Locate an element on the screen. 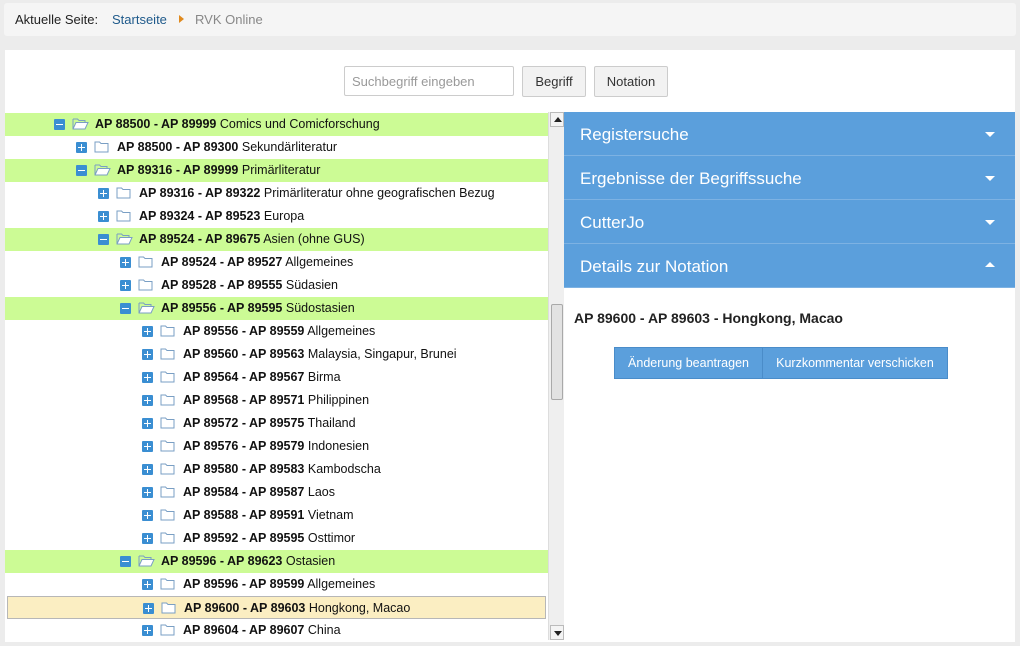  tree-row: AP 89556 - AP 89559 Allgemeines is located at coordinates (276, 331).